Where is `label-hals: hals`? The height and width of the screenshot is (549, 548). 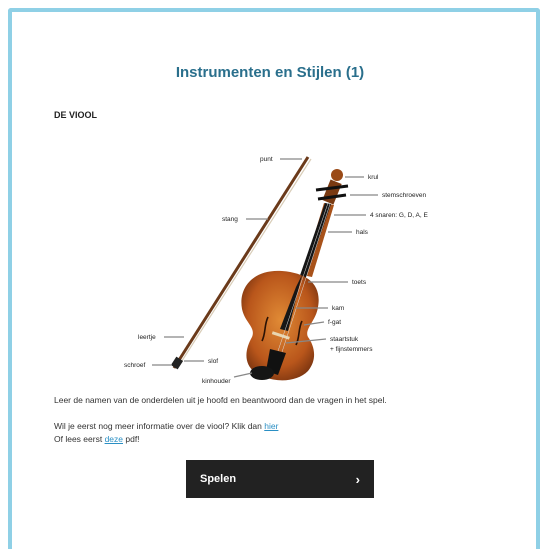
label-hals: hals is located at coordinates (362, 232).